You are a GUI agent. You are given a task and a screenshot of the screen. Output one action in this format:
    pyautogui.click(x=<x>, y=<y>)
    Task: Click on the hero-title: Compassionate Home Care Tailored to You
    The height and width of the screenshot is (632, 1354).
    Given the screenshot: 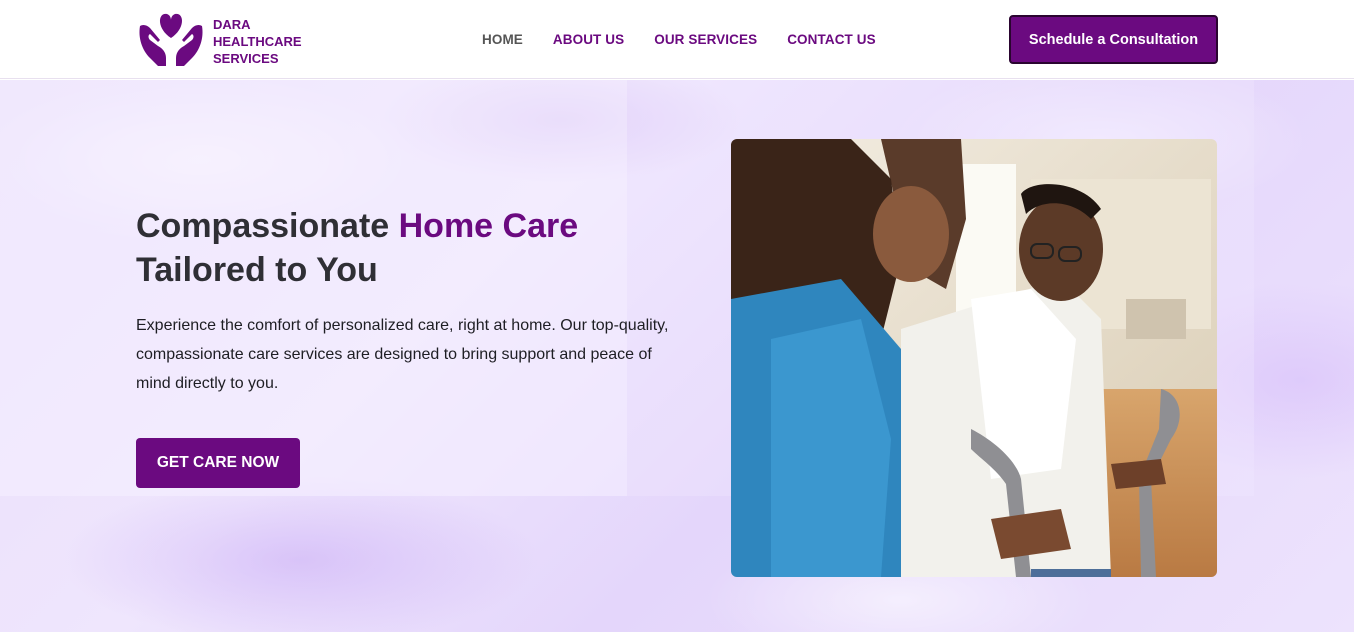 What is the action you would take?
    pyautogui.click(x=396, y=248)
    